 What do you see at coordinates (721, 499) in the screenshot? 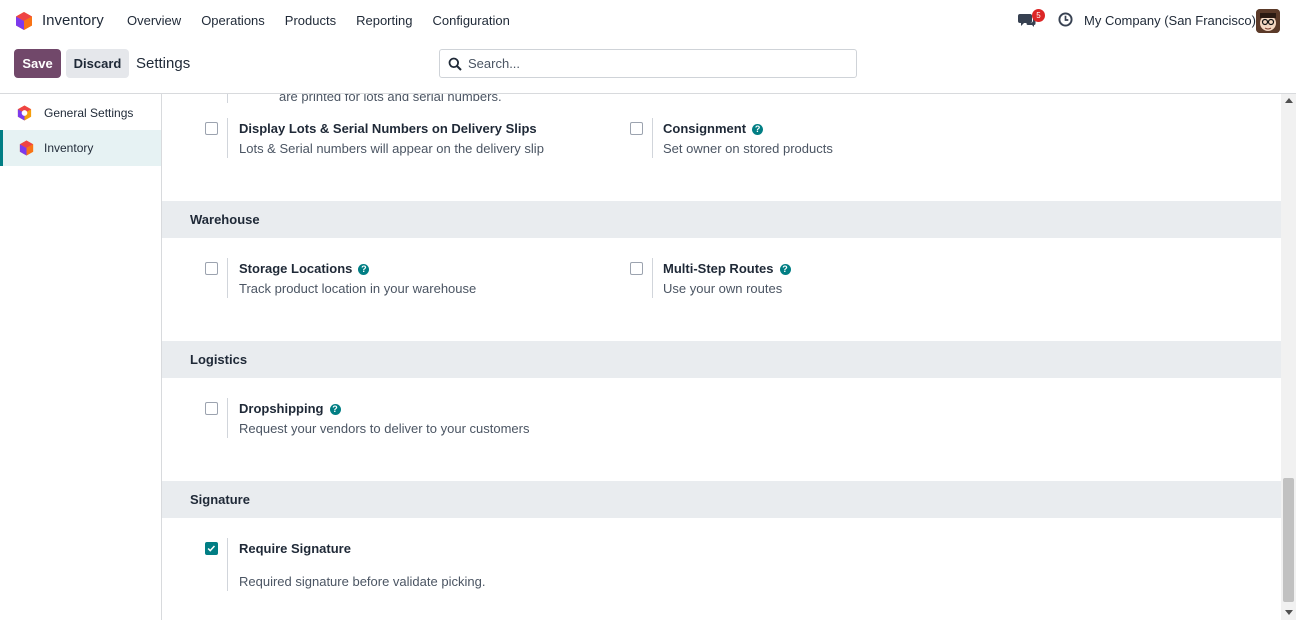
I see `section-signature: Signature` at bounding box center [721, 499].